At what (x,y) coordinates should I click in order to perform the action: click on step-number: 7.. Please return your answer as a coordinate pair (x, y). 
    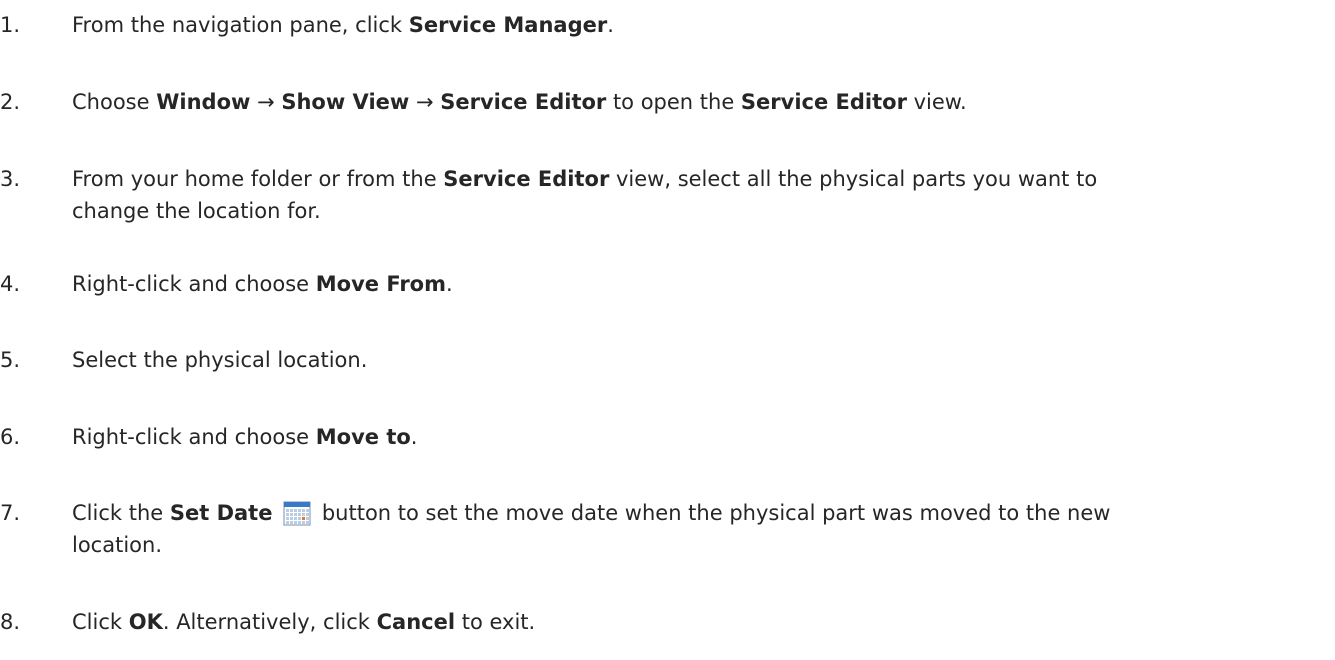
    Looking at the image, I should click on (10, 513).